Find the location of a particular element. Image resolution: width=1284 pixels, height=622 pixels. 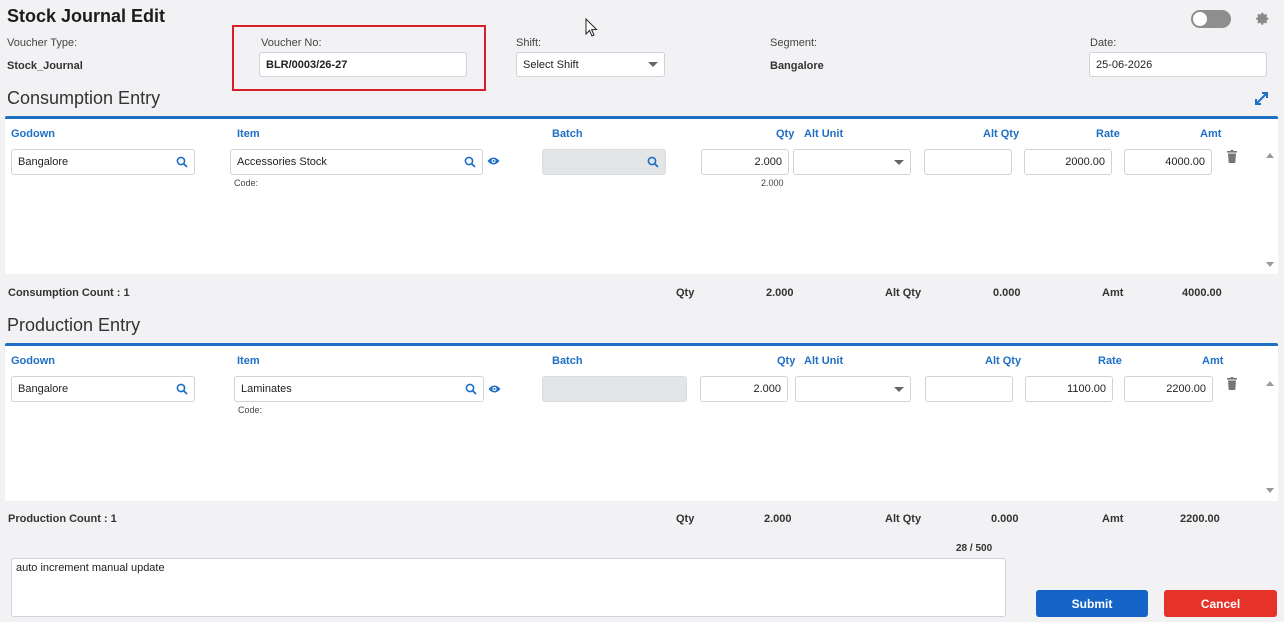

consumption-sum-alt-qty-label: Alt Qty is located at coordinates (903, 293).